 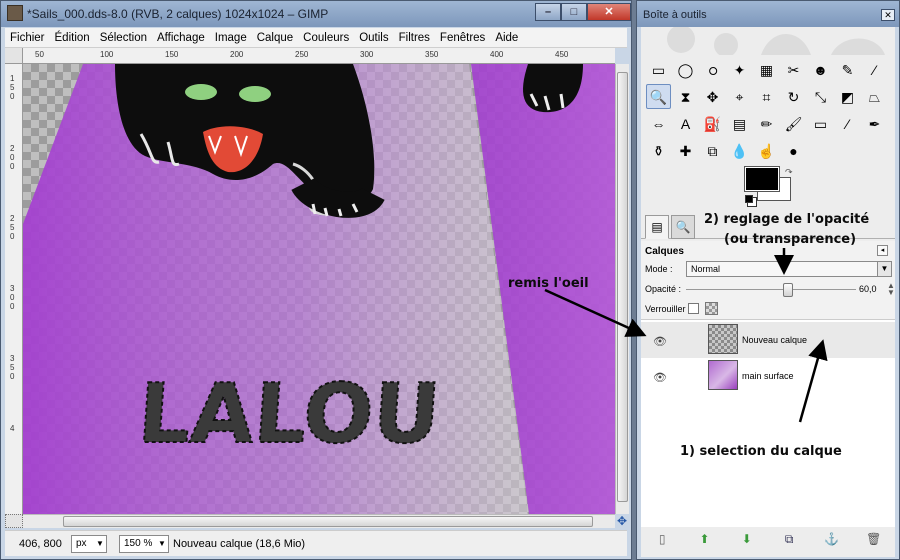 What do you see at coordinates (658, 96) in the screenshot?
I see `zoom-icon: 🔍` at bounding box center [658, 96].